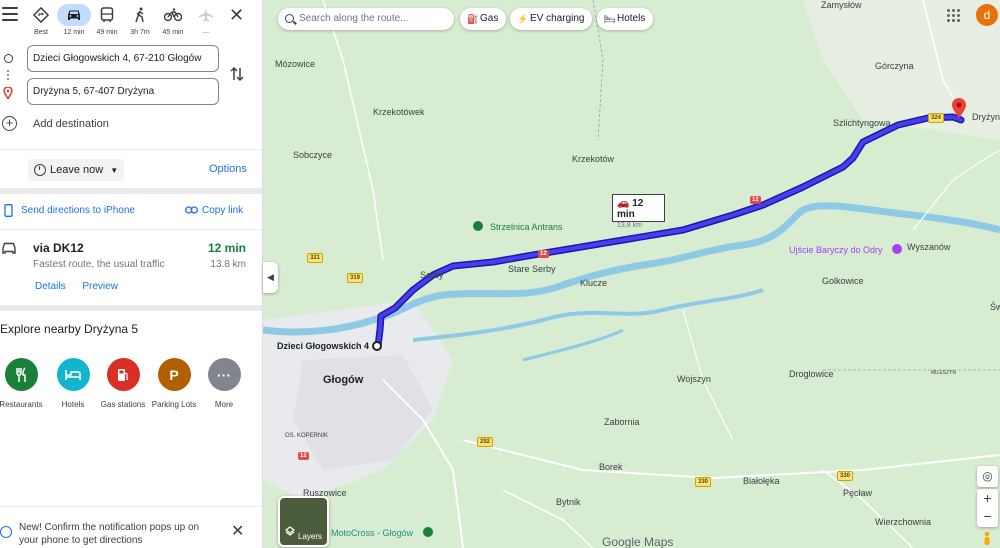 The width and height of the screenshot is (1000, 548). I want to click on destination-pin-icon, so click(8, 95).